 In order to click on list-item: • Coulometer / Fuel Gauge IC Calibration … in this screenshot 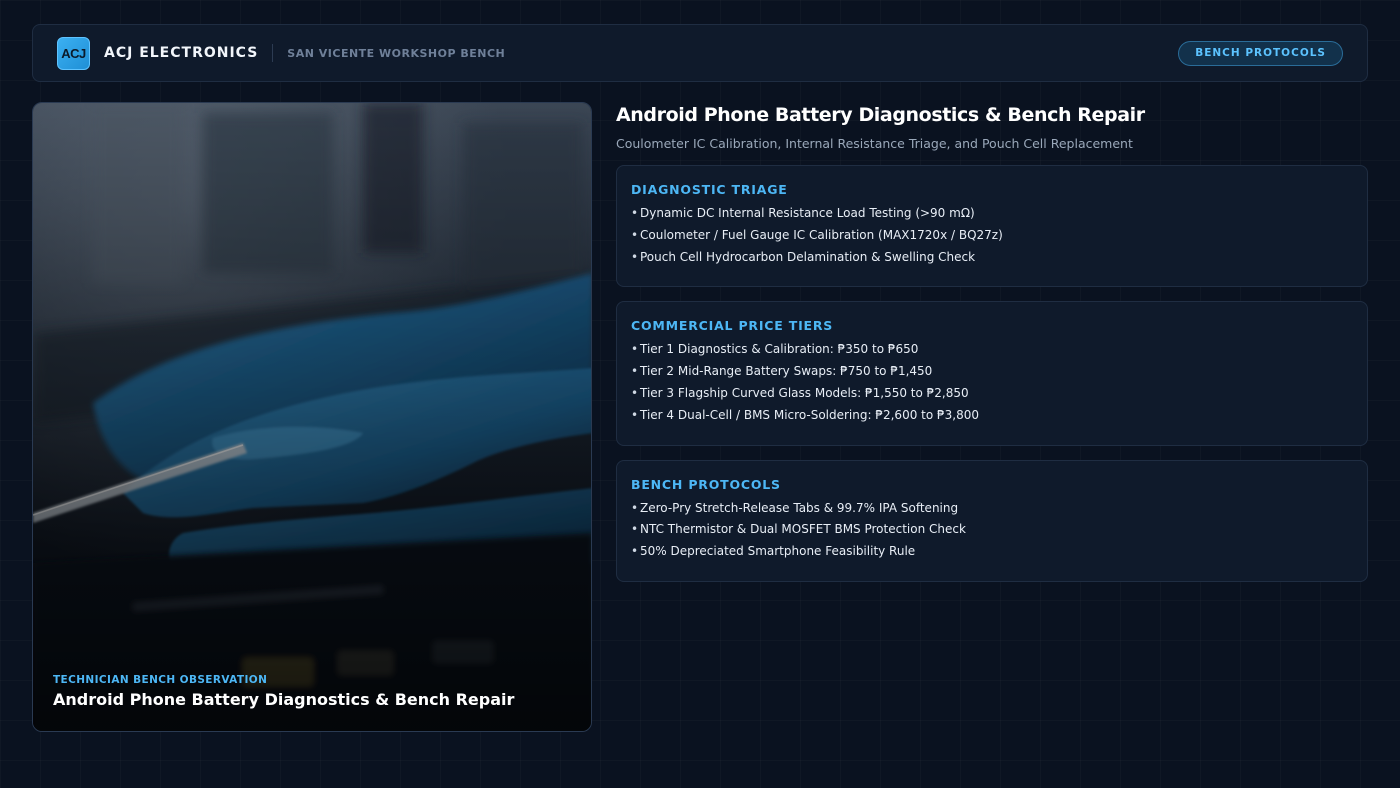, I will do `click(992, 236)`.